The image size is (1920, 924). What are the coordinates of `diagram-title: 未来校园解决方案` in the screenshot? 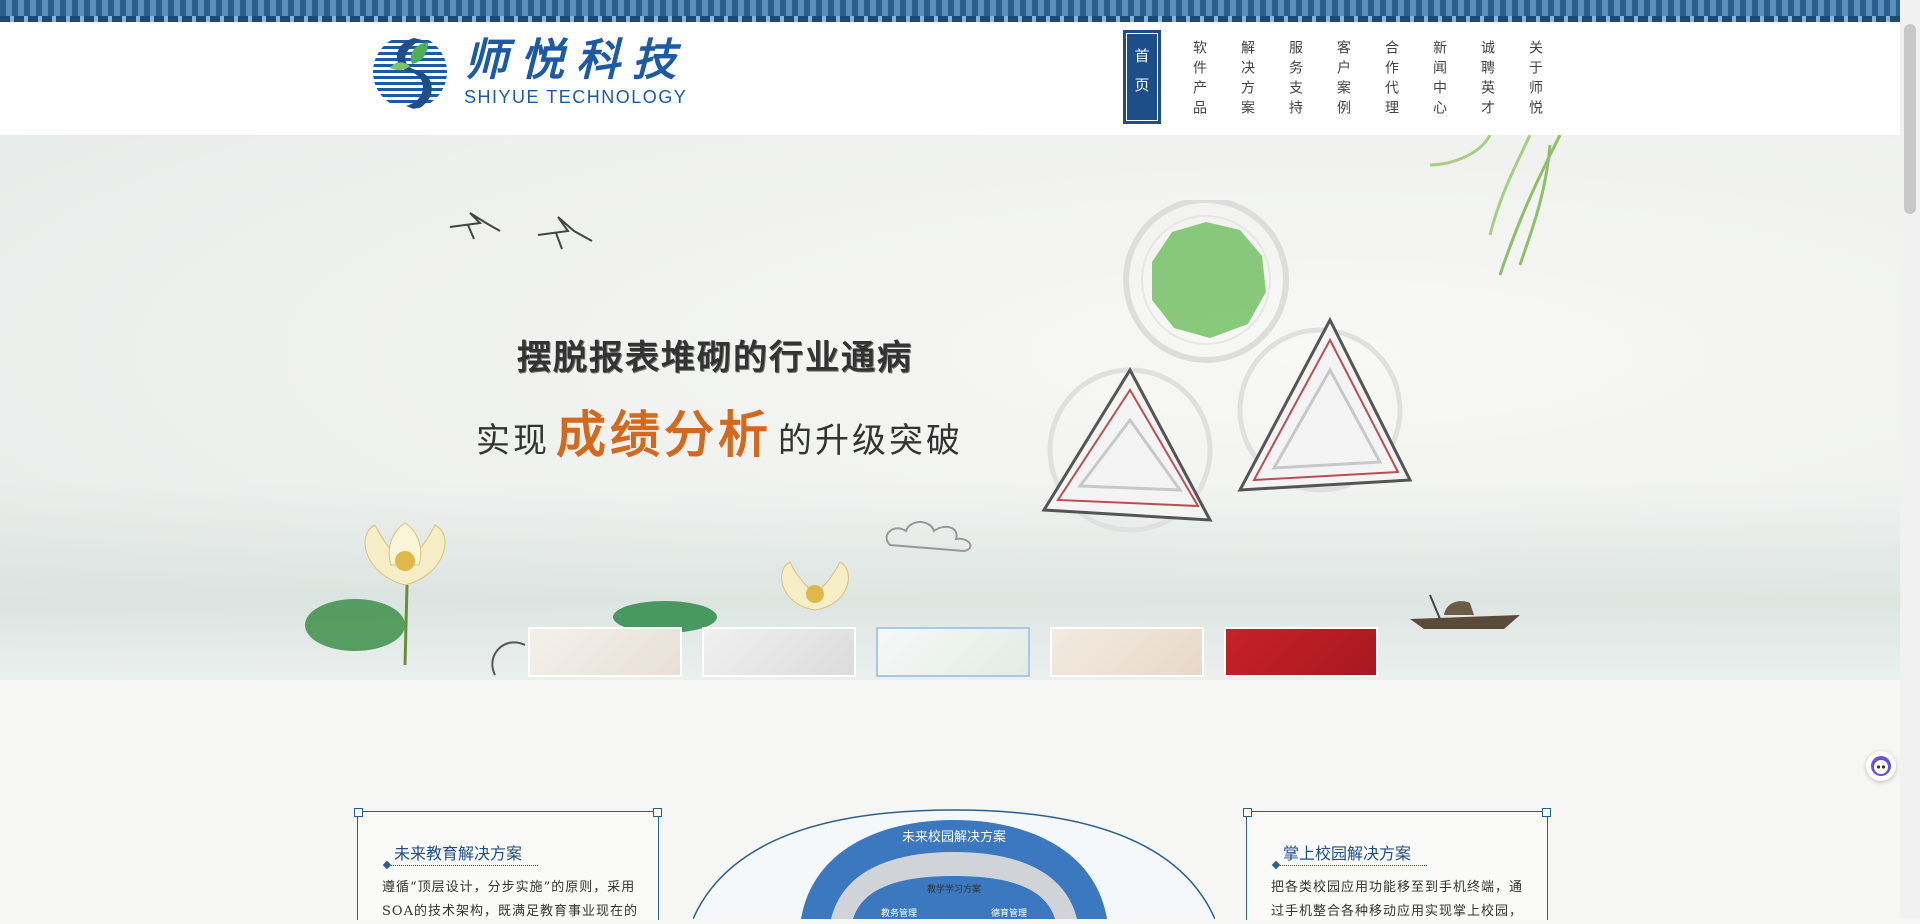 It's located at (954, 837).